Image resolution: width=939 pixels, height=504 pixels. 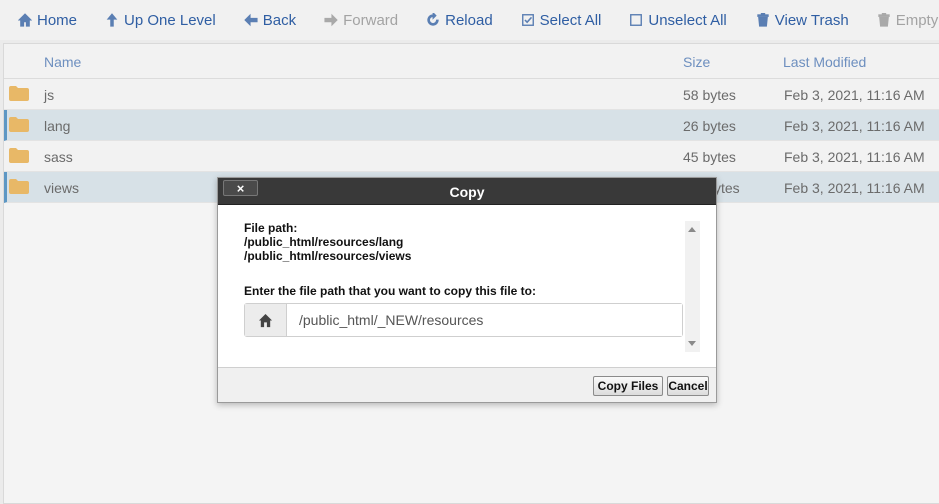 I want to click on file-path-label: File path:, so click(x=271, y=228).